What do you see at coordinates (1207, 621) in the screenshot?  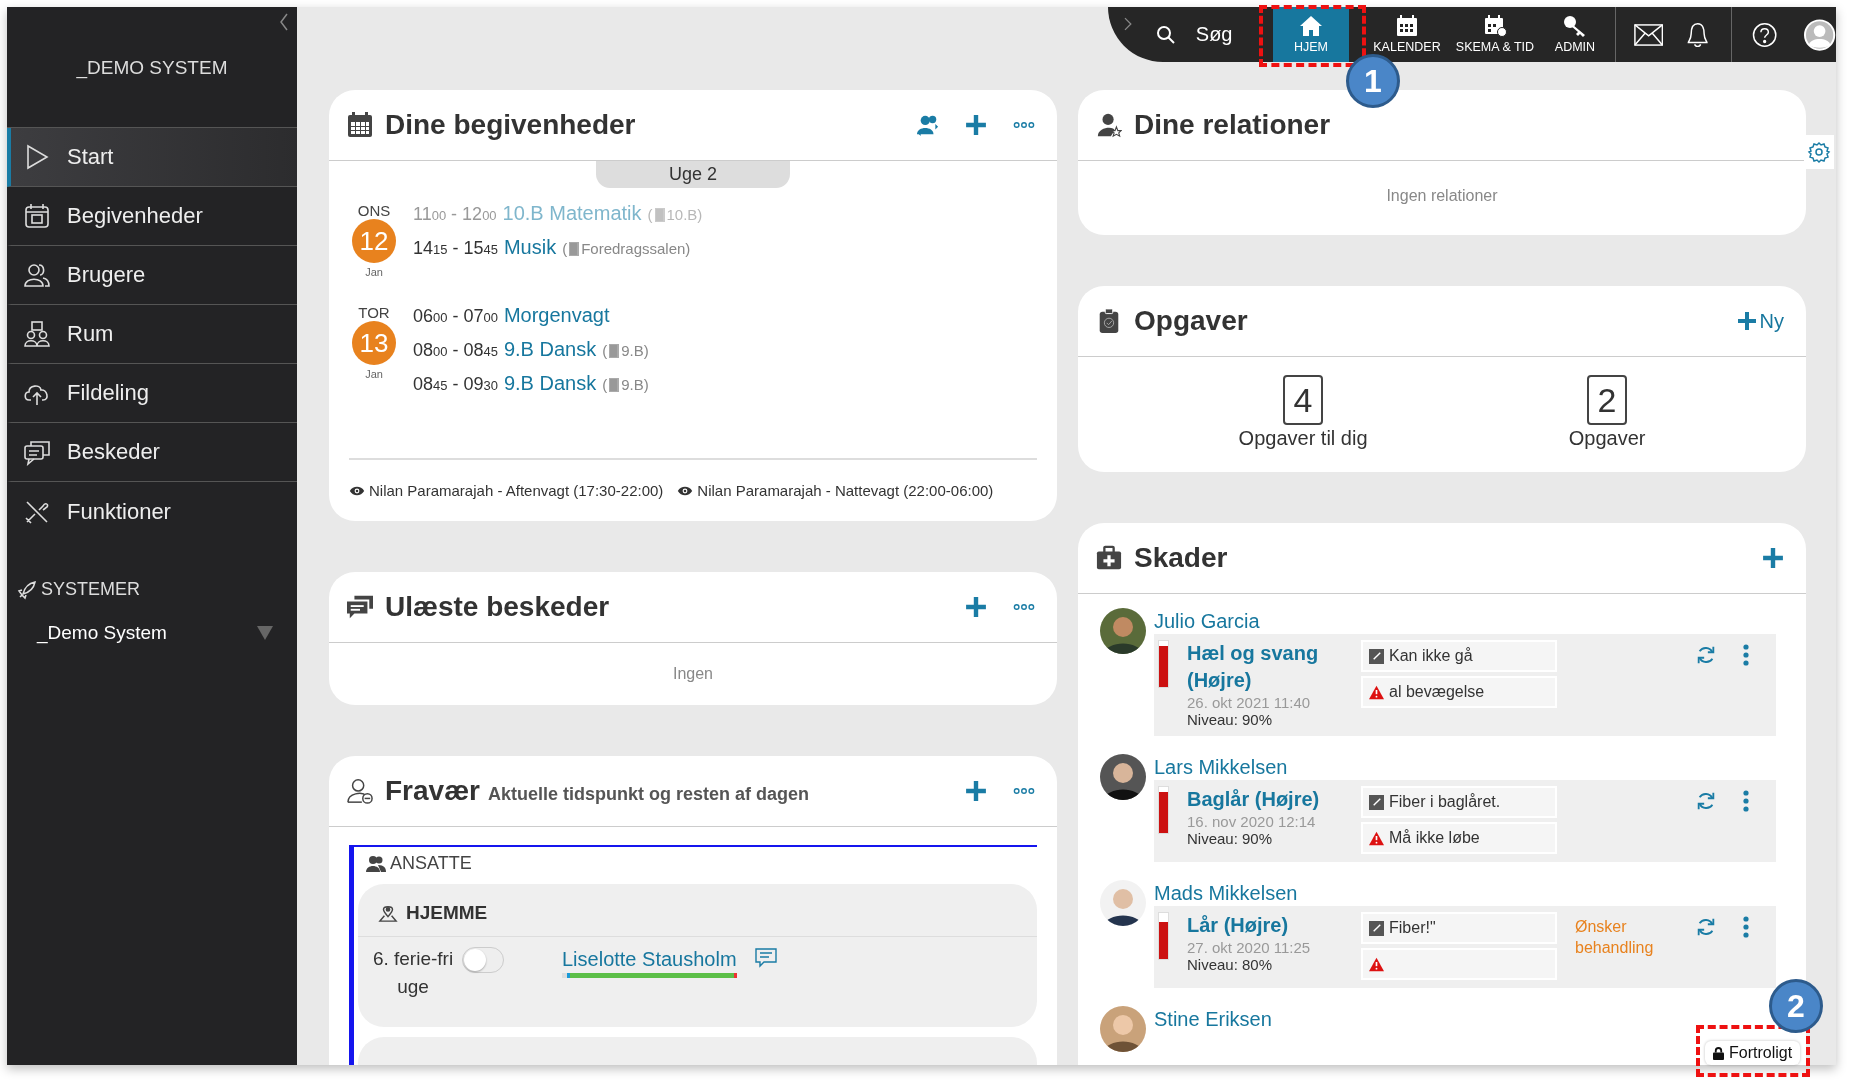 I see `person-link: Julio Garcia` at bounding box center [1207, 621].